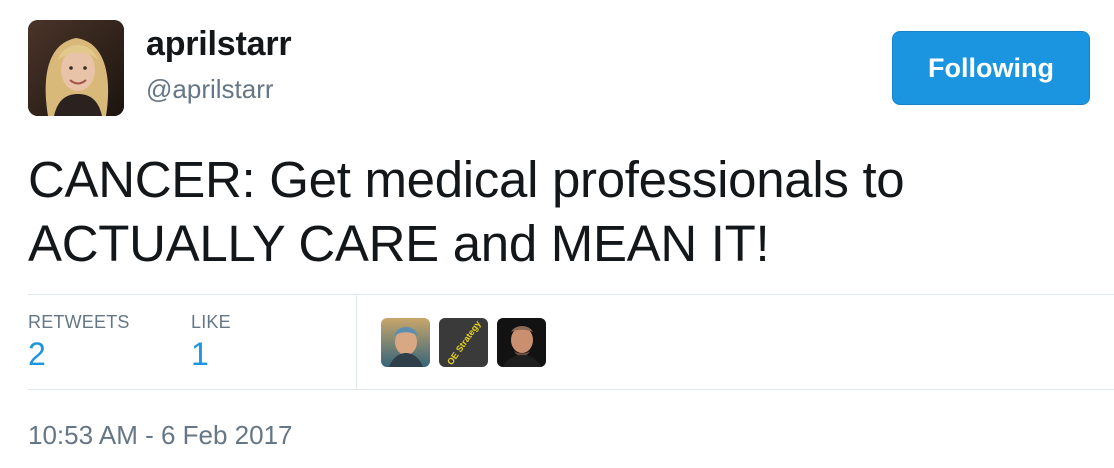  Describe the element at coordinates (356, 342) in the screenshot. I see `stats-divider` at that location.